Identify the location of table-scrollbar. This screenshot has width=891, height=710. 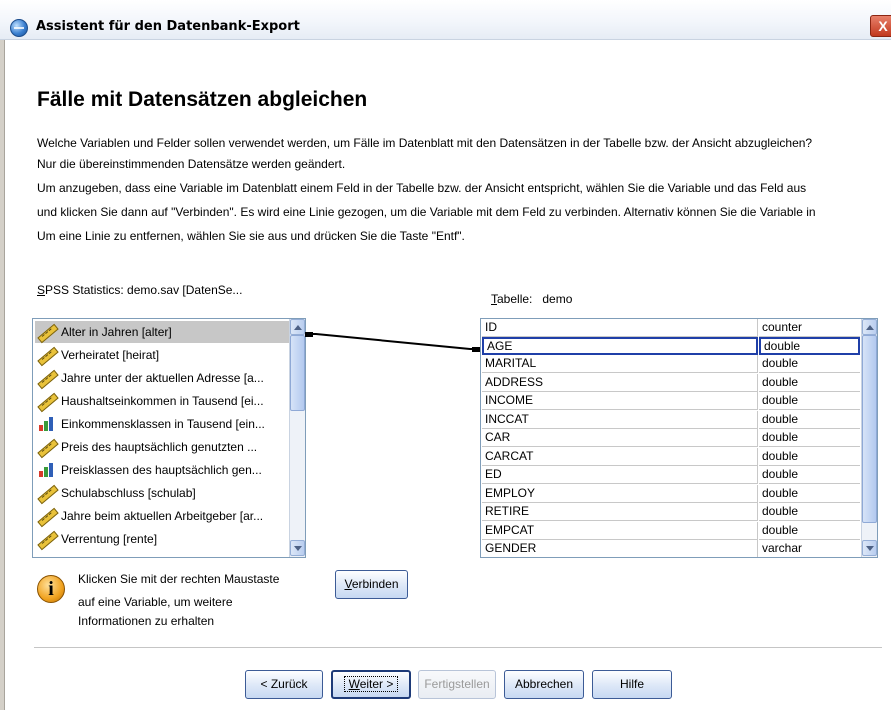
(869, 438).